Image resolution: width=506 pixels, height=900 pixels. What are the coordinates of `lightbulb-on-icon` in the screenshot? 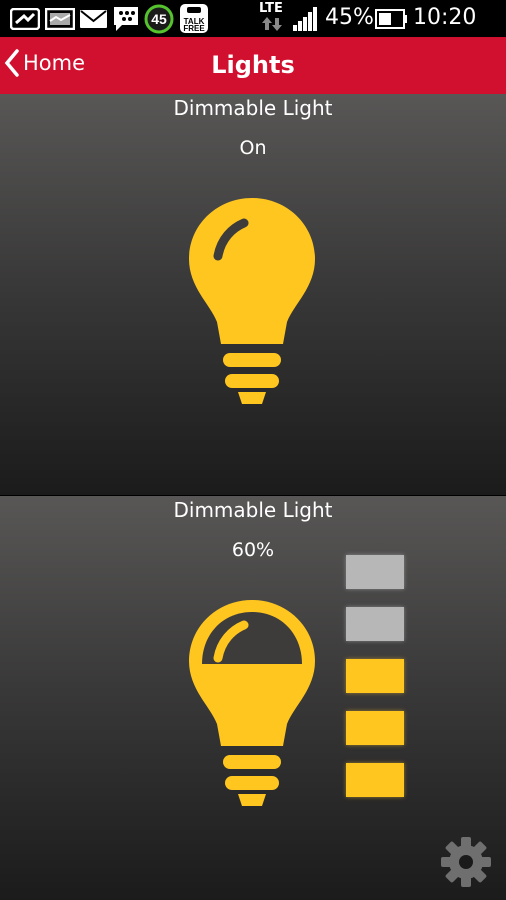 It's located at (252, 301).